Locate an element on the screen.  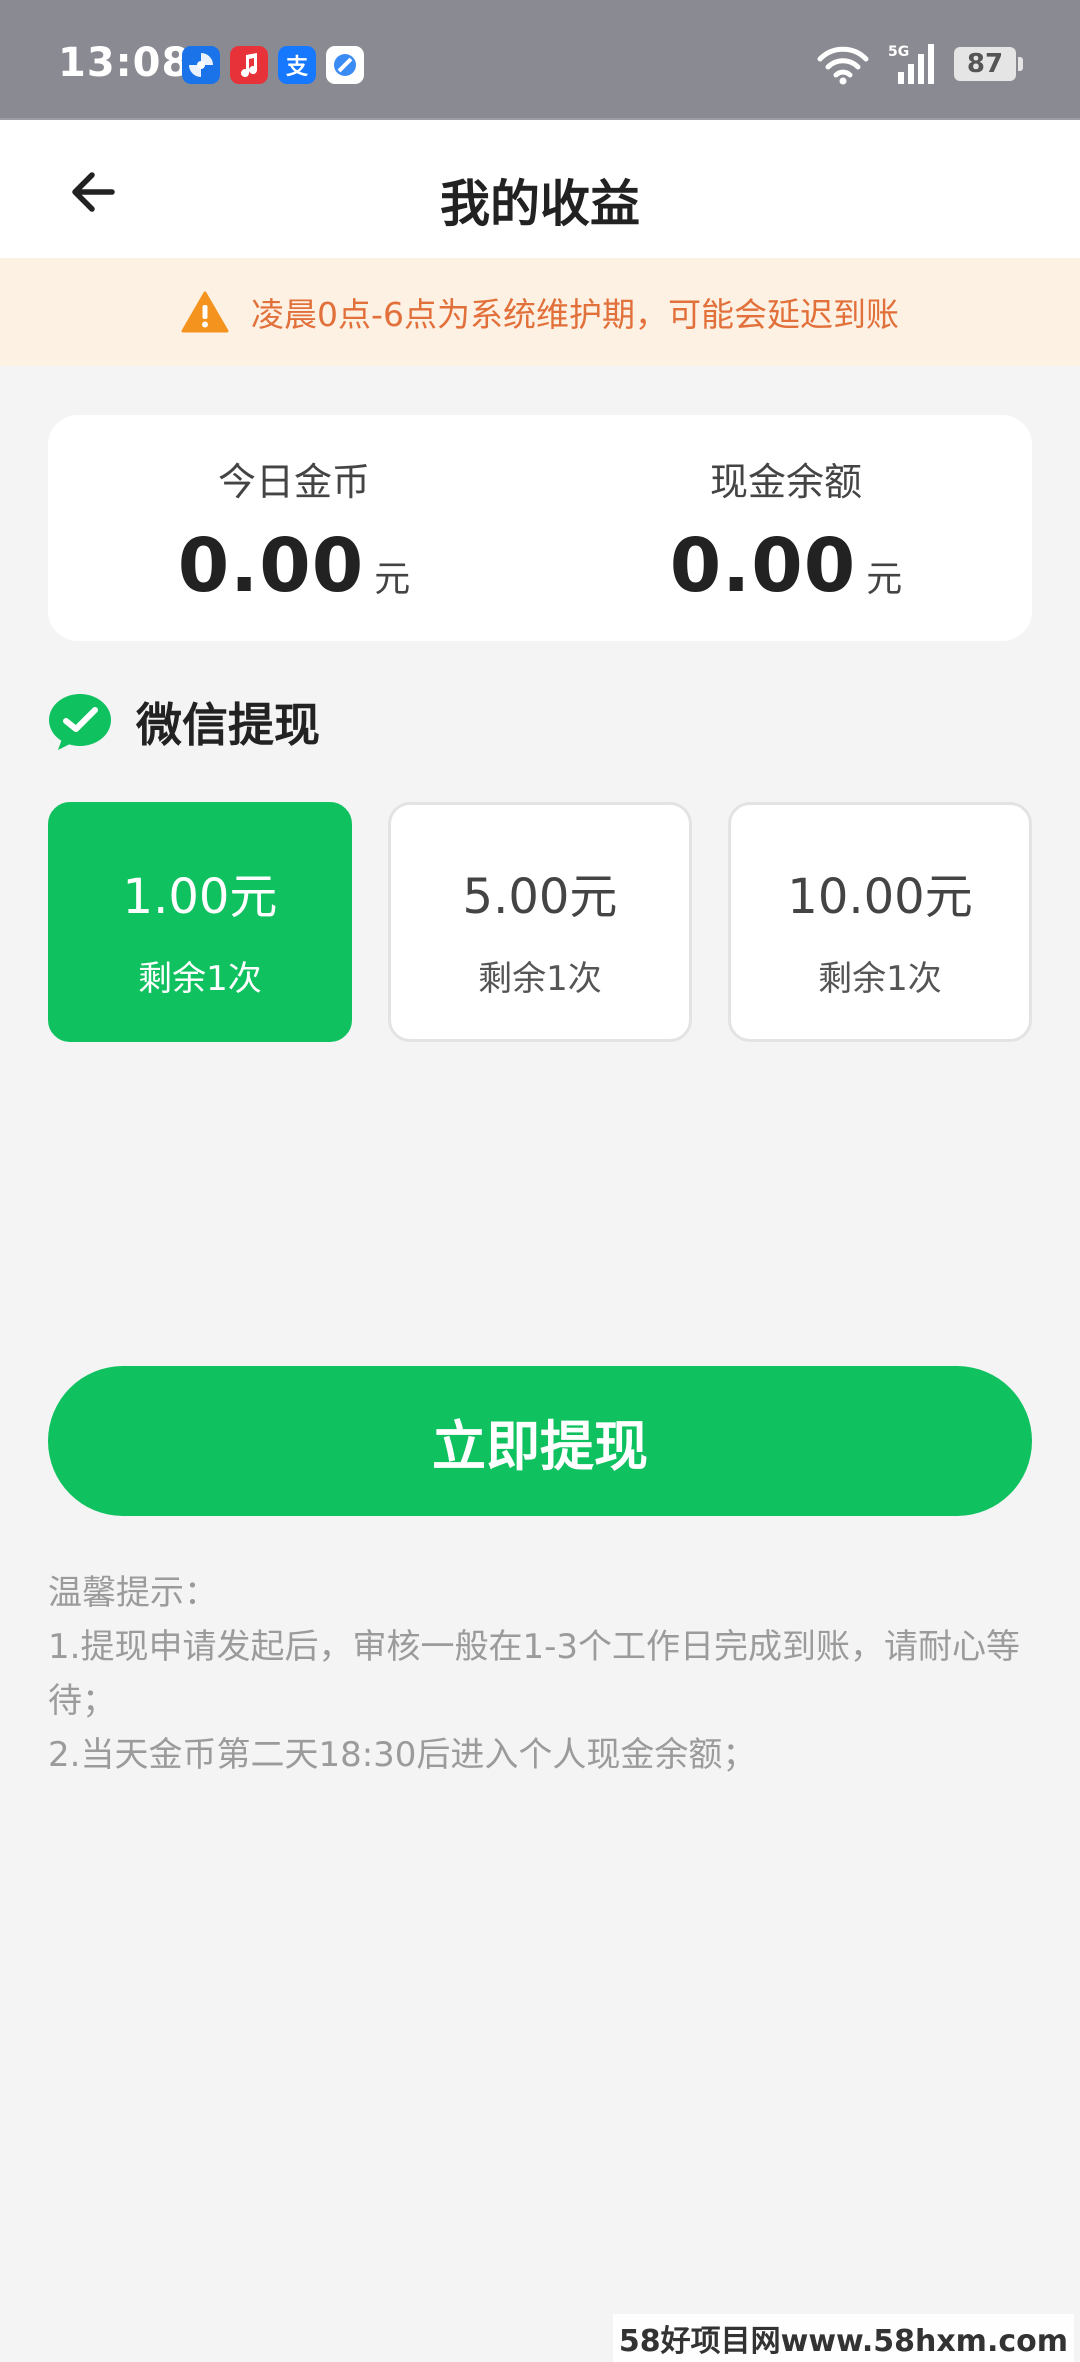
page-title: 我的收益 is located at coordinates (540, 204).